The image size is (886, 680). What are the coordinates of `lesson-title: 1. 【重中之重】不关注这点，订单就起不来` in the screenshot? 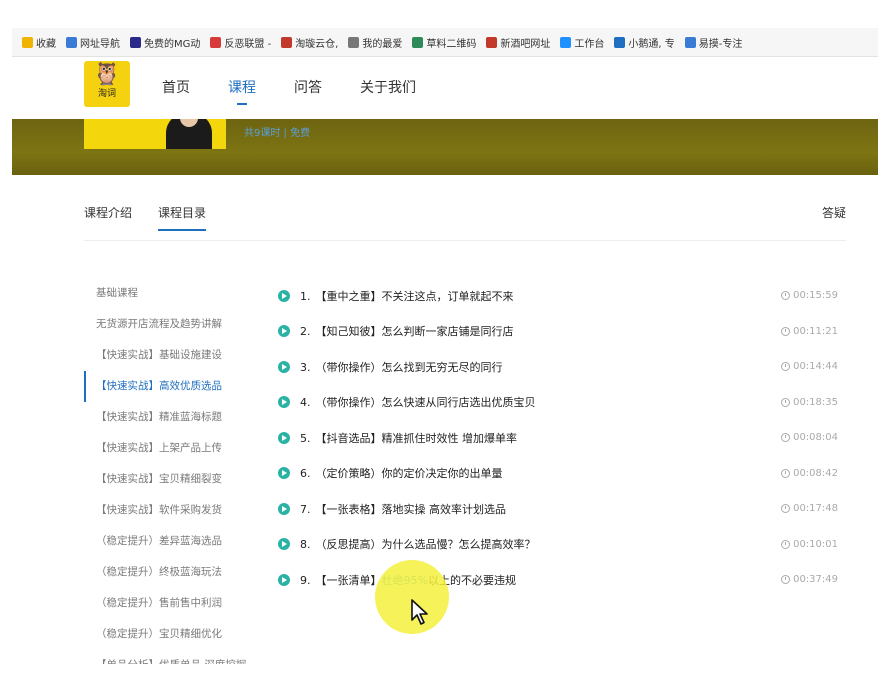 It's located at (407, 296).